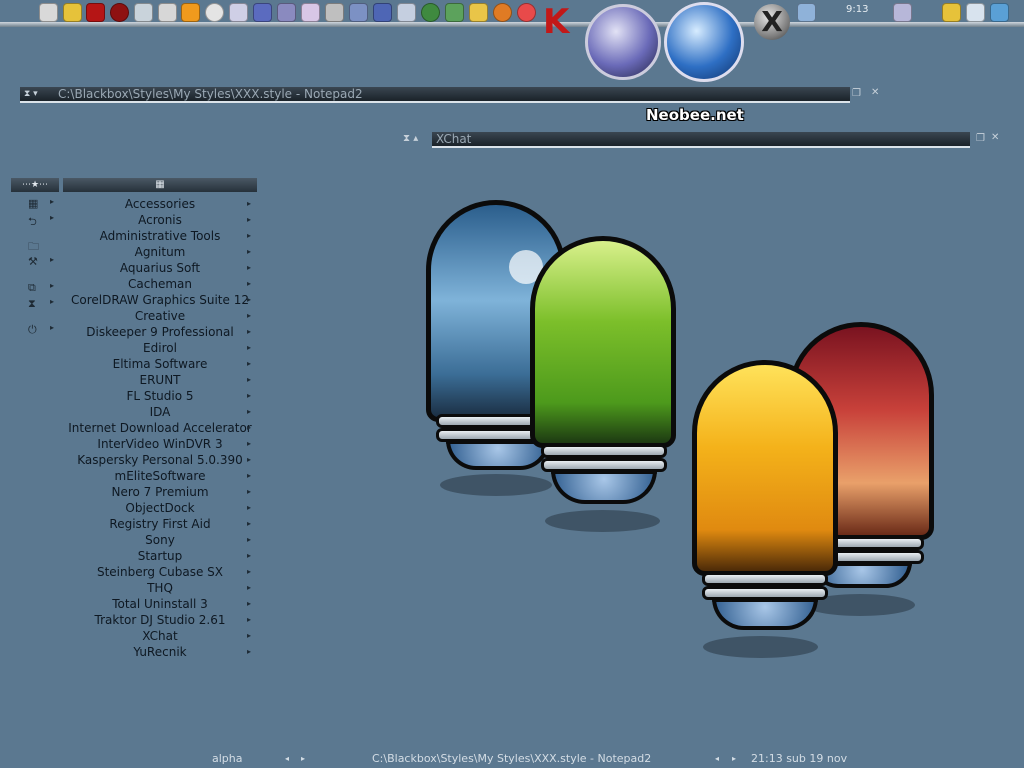  I want to click on menu-favorites-header: ⋯★⋯, so click(35, 185).